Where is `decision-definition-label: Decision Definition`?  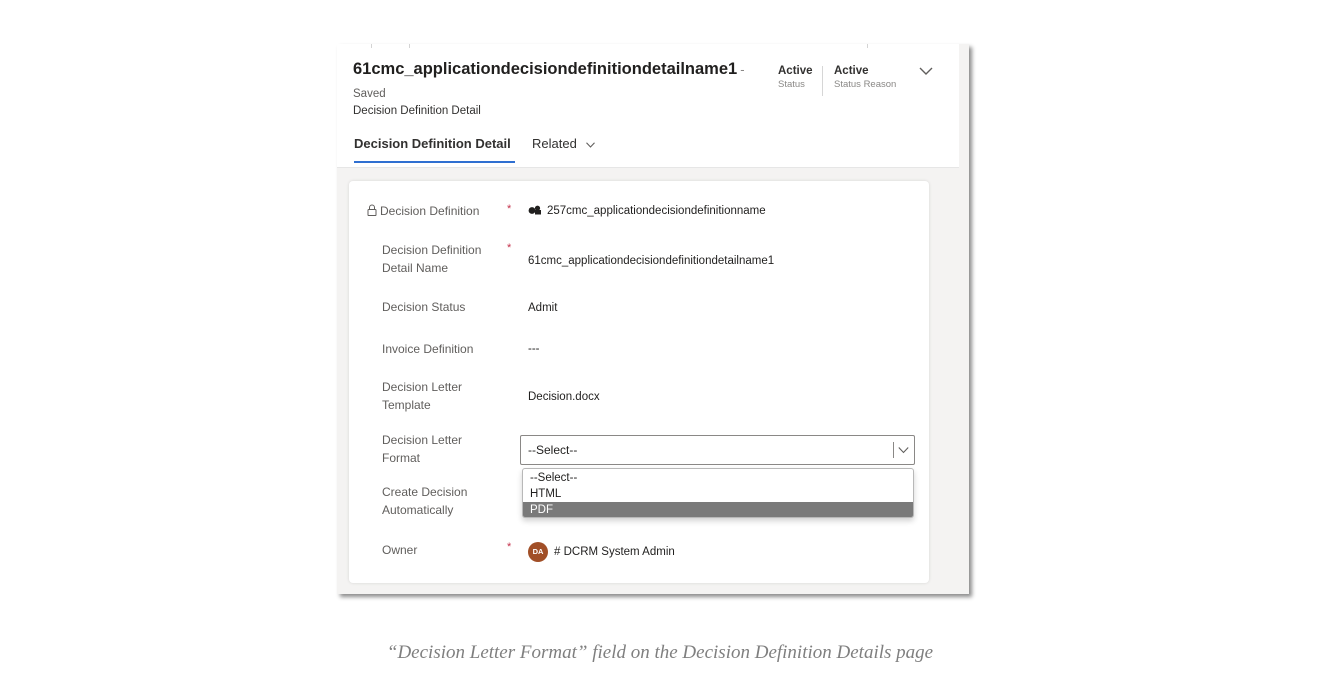 decision-definition-label: Decision Definition is located at coordinates (427, 211).